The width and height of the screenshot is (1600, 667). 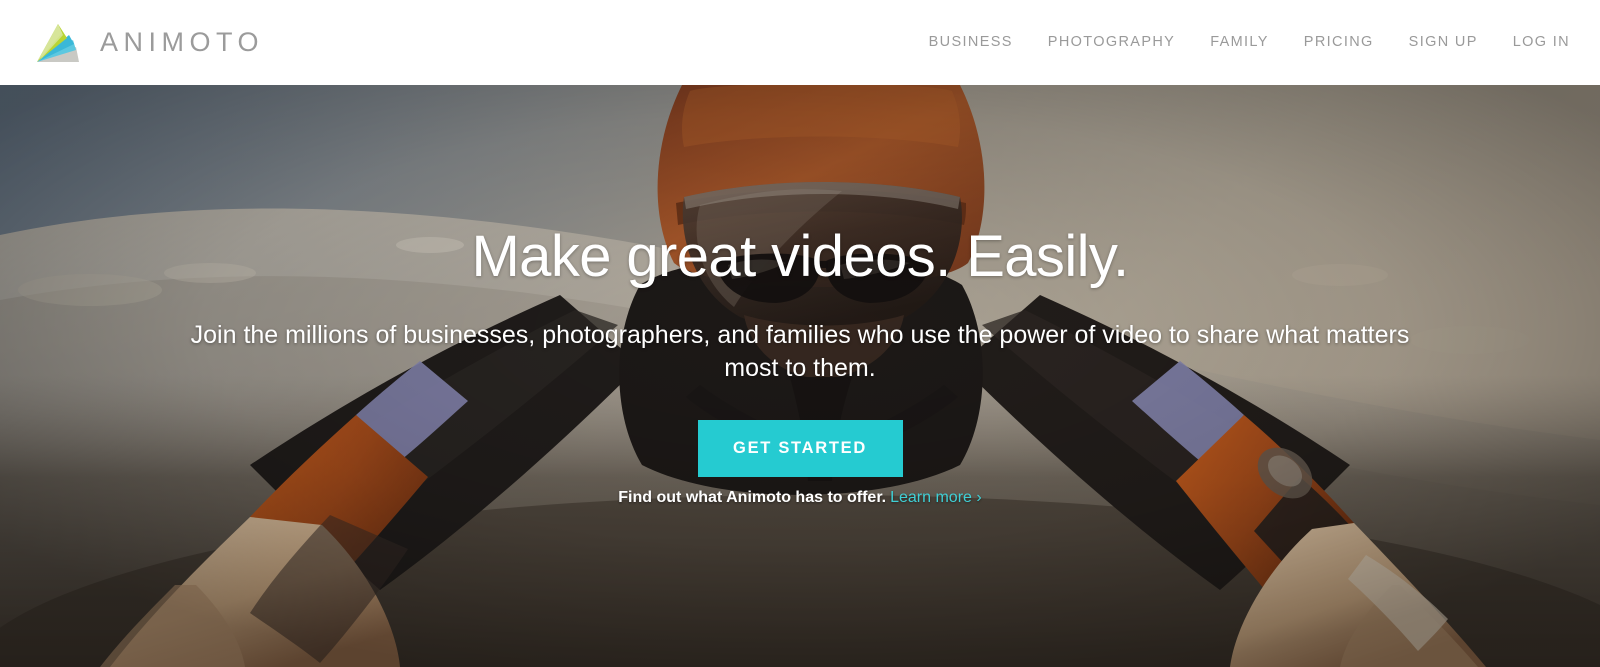 I want to click on hero-headline: Make great videos. Easily., so click(x=800, y=256).